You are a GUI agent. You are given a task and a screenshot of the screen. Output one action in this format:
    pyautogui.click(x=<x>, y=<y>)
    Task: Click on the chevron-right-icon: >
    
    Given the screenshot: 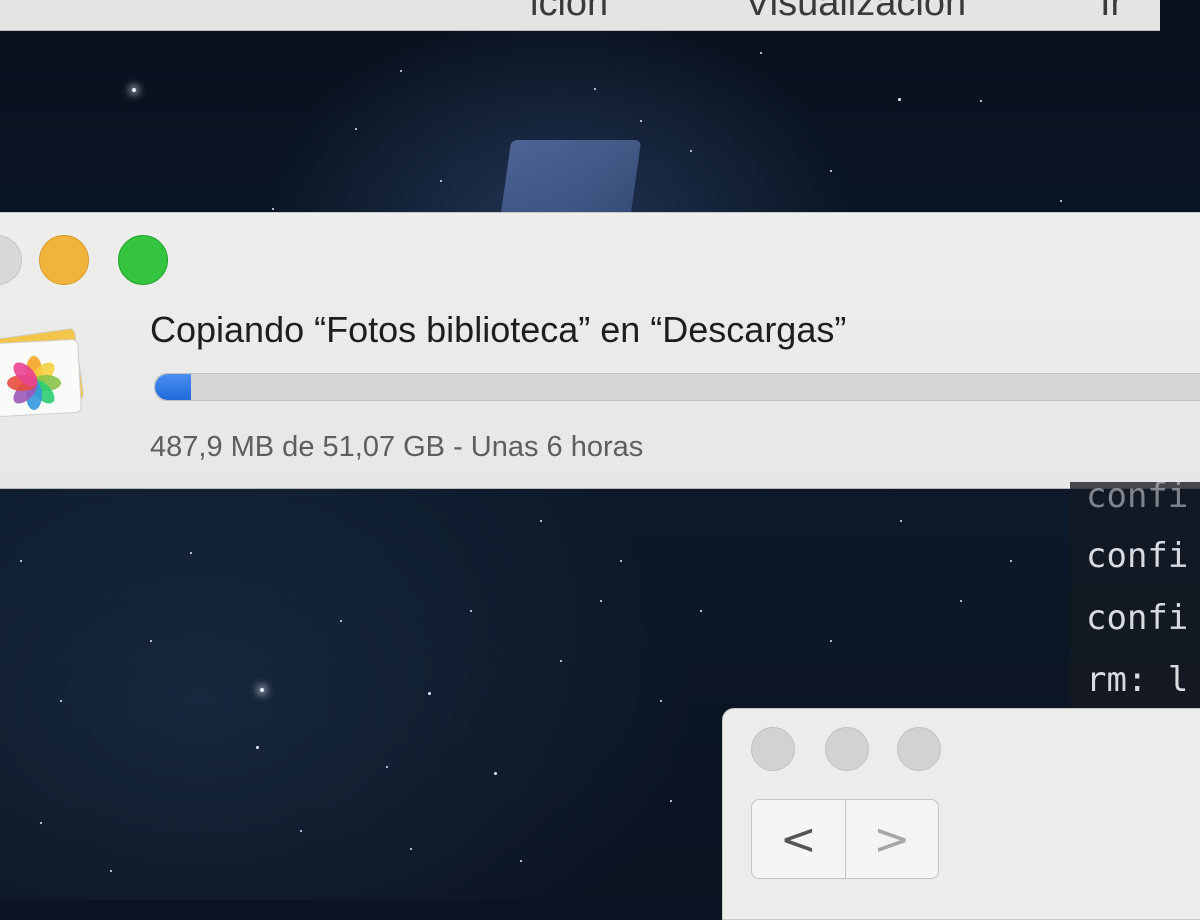 What is the action you would take?
    pyautogui.click(x=892, y=839)
    